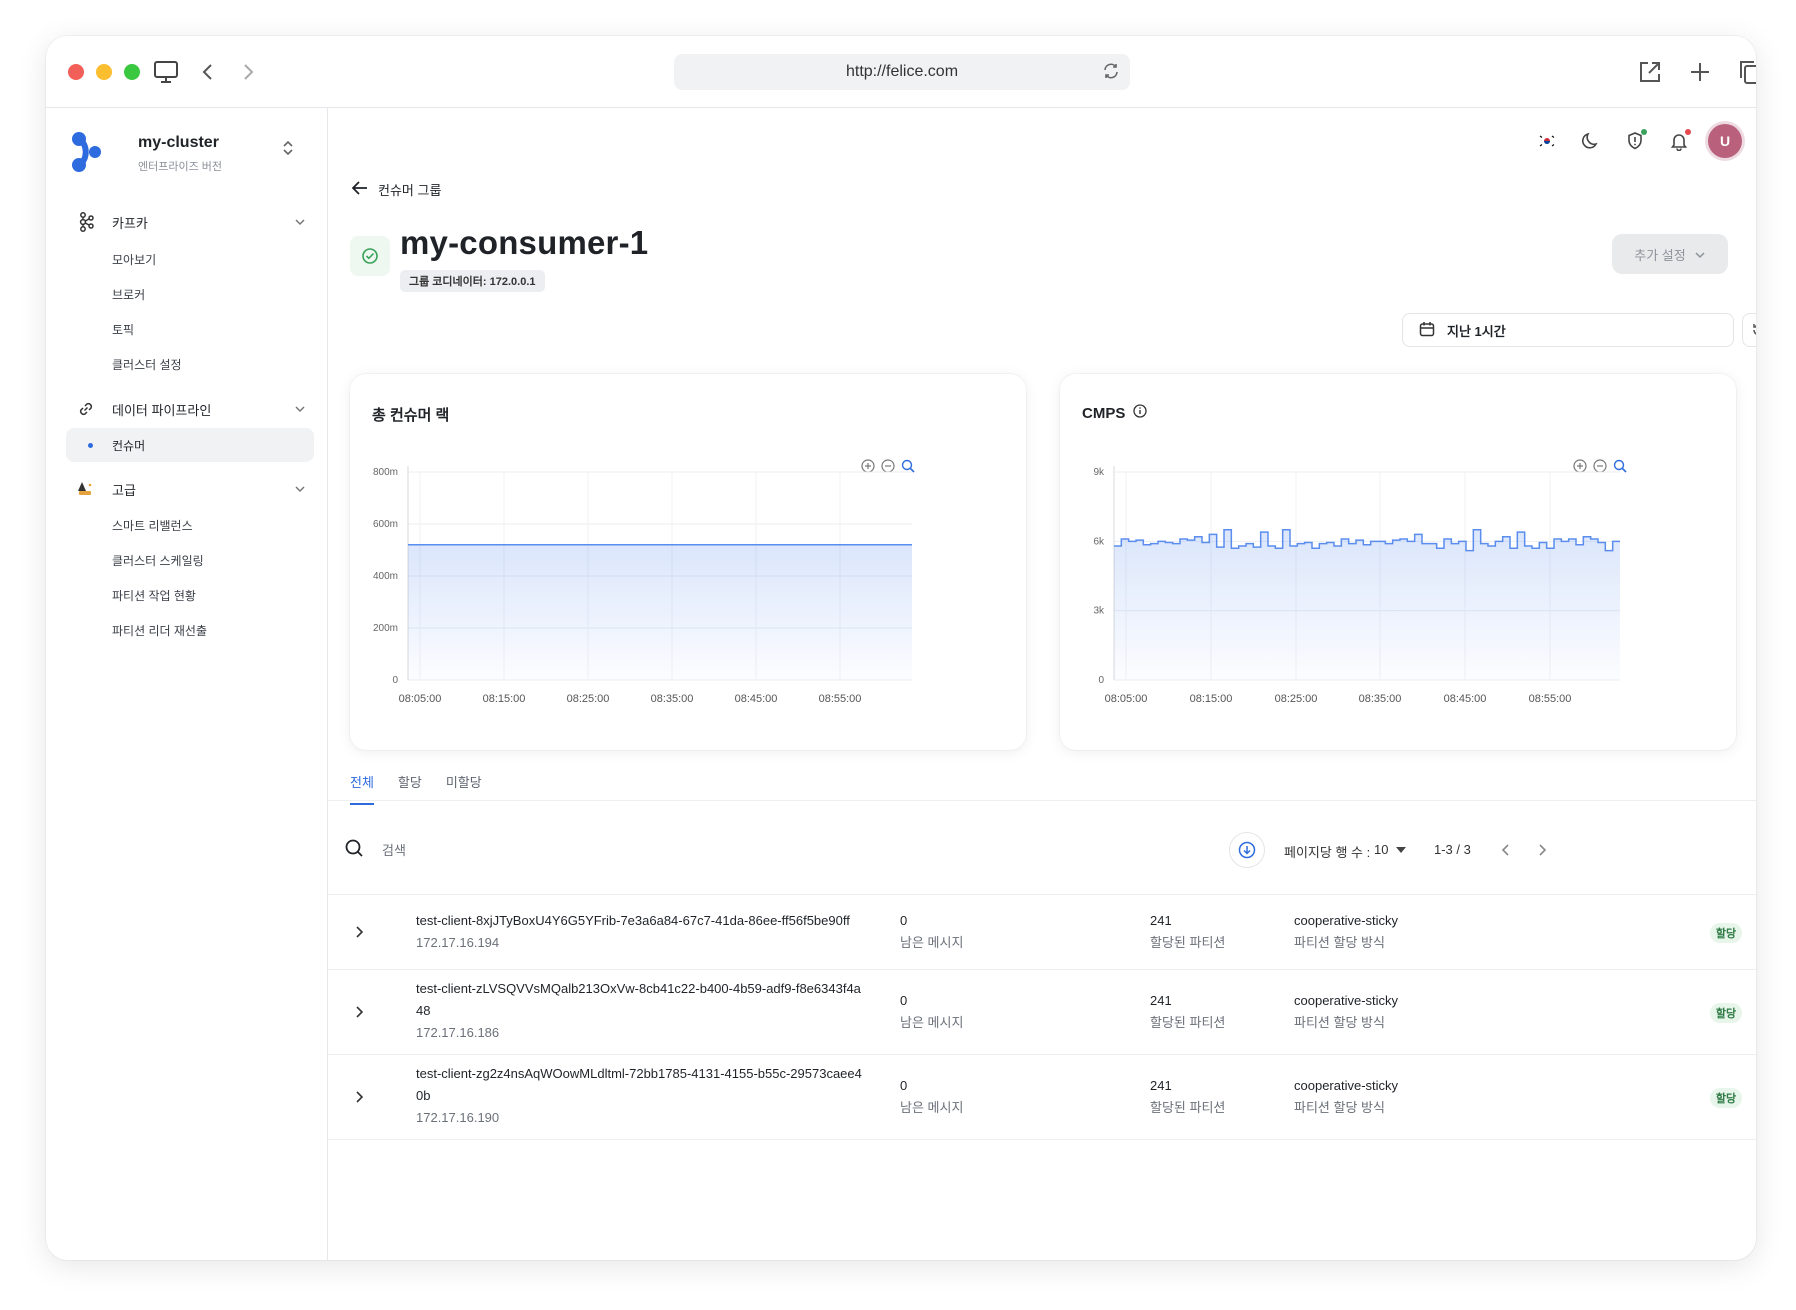  Describe the element at coordinates (104, 72) in the screenshot. I see `minimize-window-button` at that location.